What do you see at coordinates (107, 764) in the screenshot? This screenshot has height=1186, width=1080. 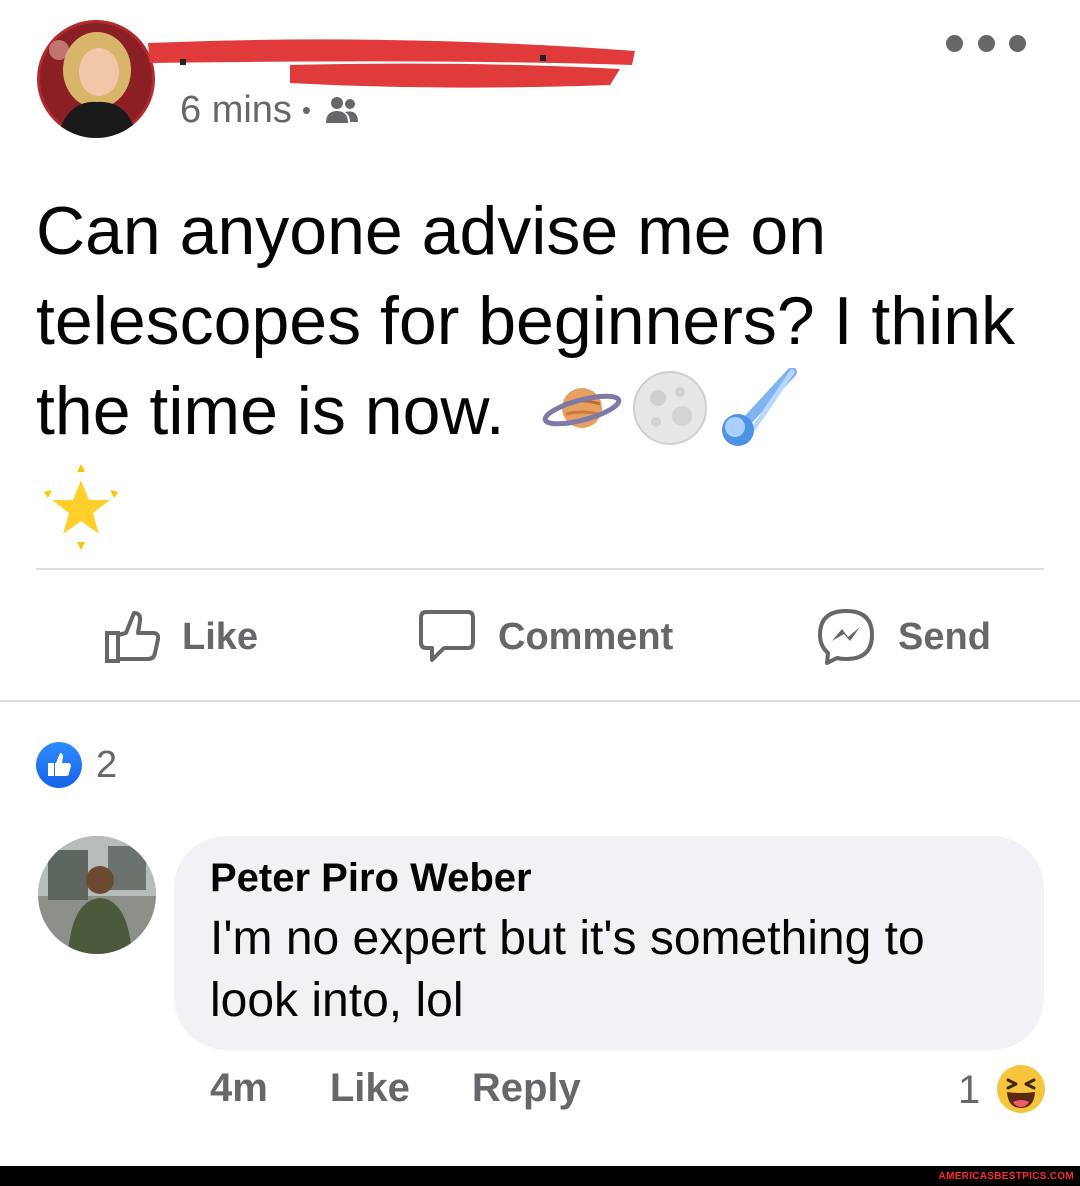 I see `reaction-count: 2` at bounding box center [107, 764].